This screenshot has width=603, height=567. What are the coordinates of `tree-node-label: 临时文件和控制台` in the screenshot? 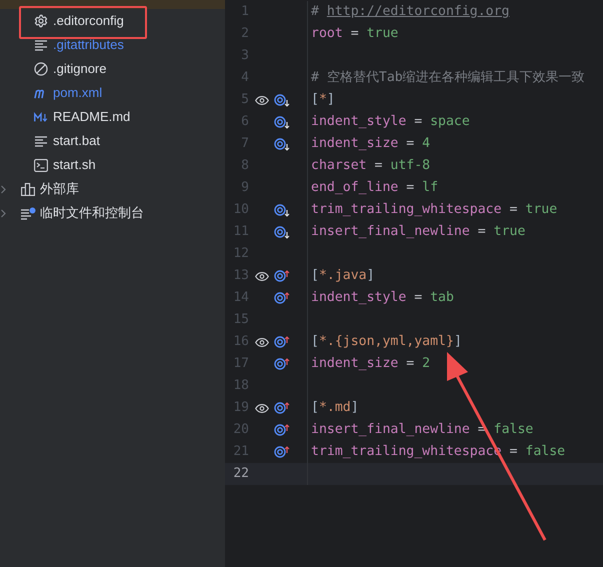 It's located at (92, 213).